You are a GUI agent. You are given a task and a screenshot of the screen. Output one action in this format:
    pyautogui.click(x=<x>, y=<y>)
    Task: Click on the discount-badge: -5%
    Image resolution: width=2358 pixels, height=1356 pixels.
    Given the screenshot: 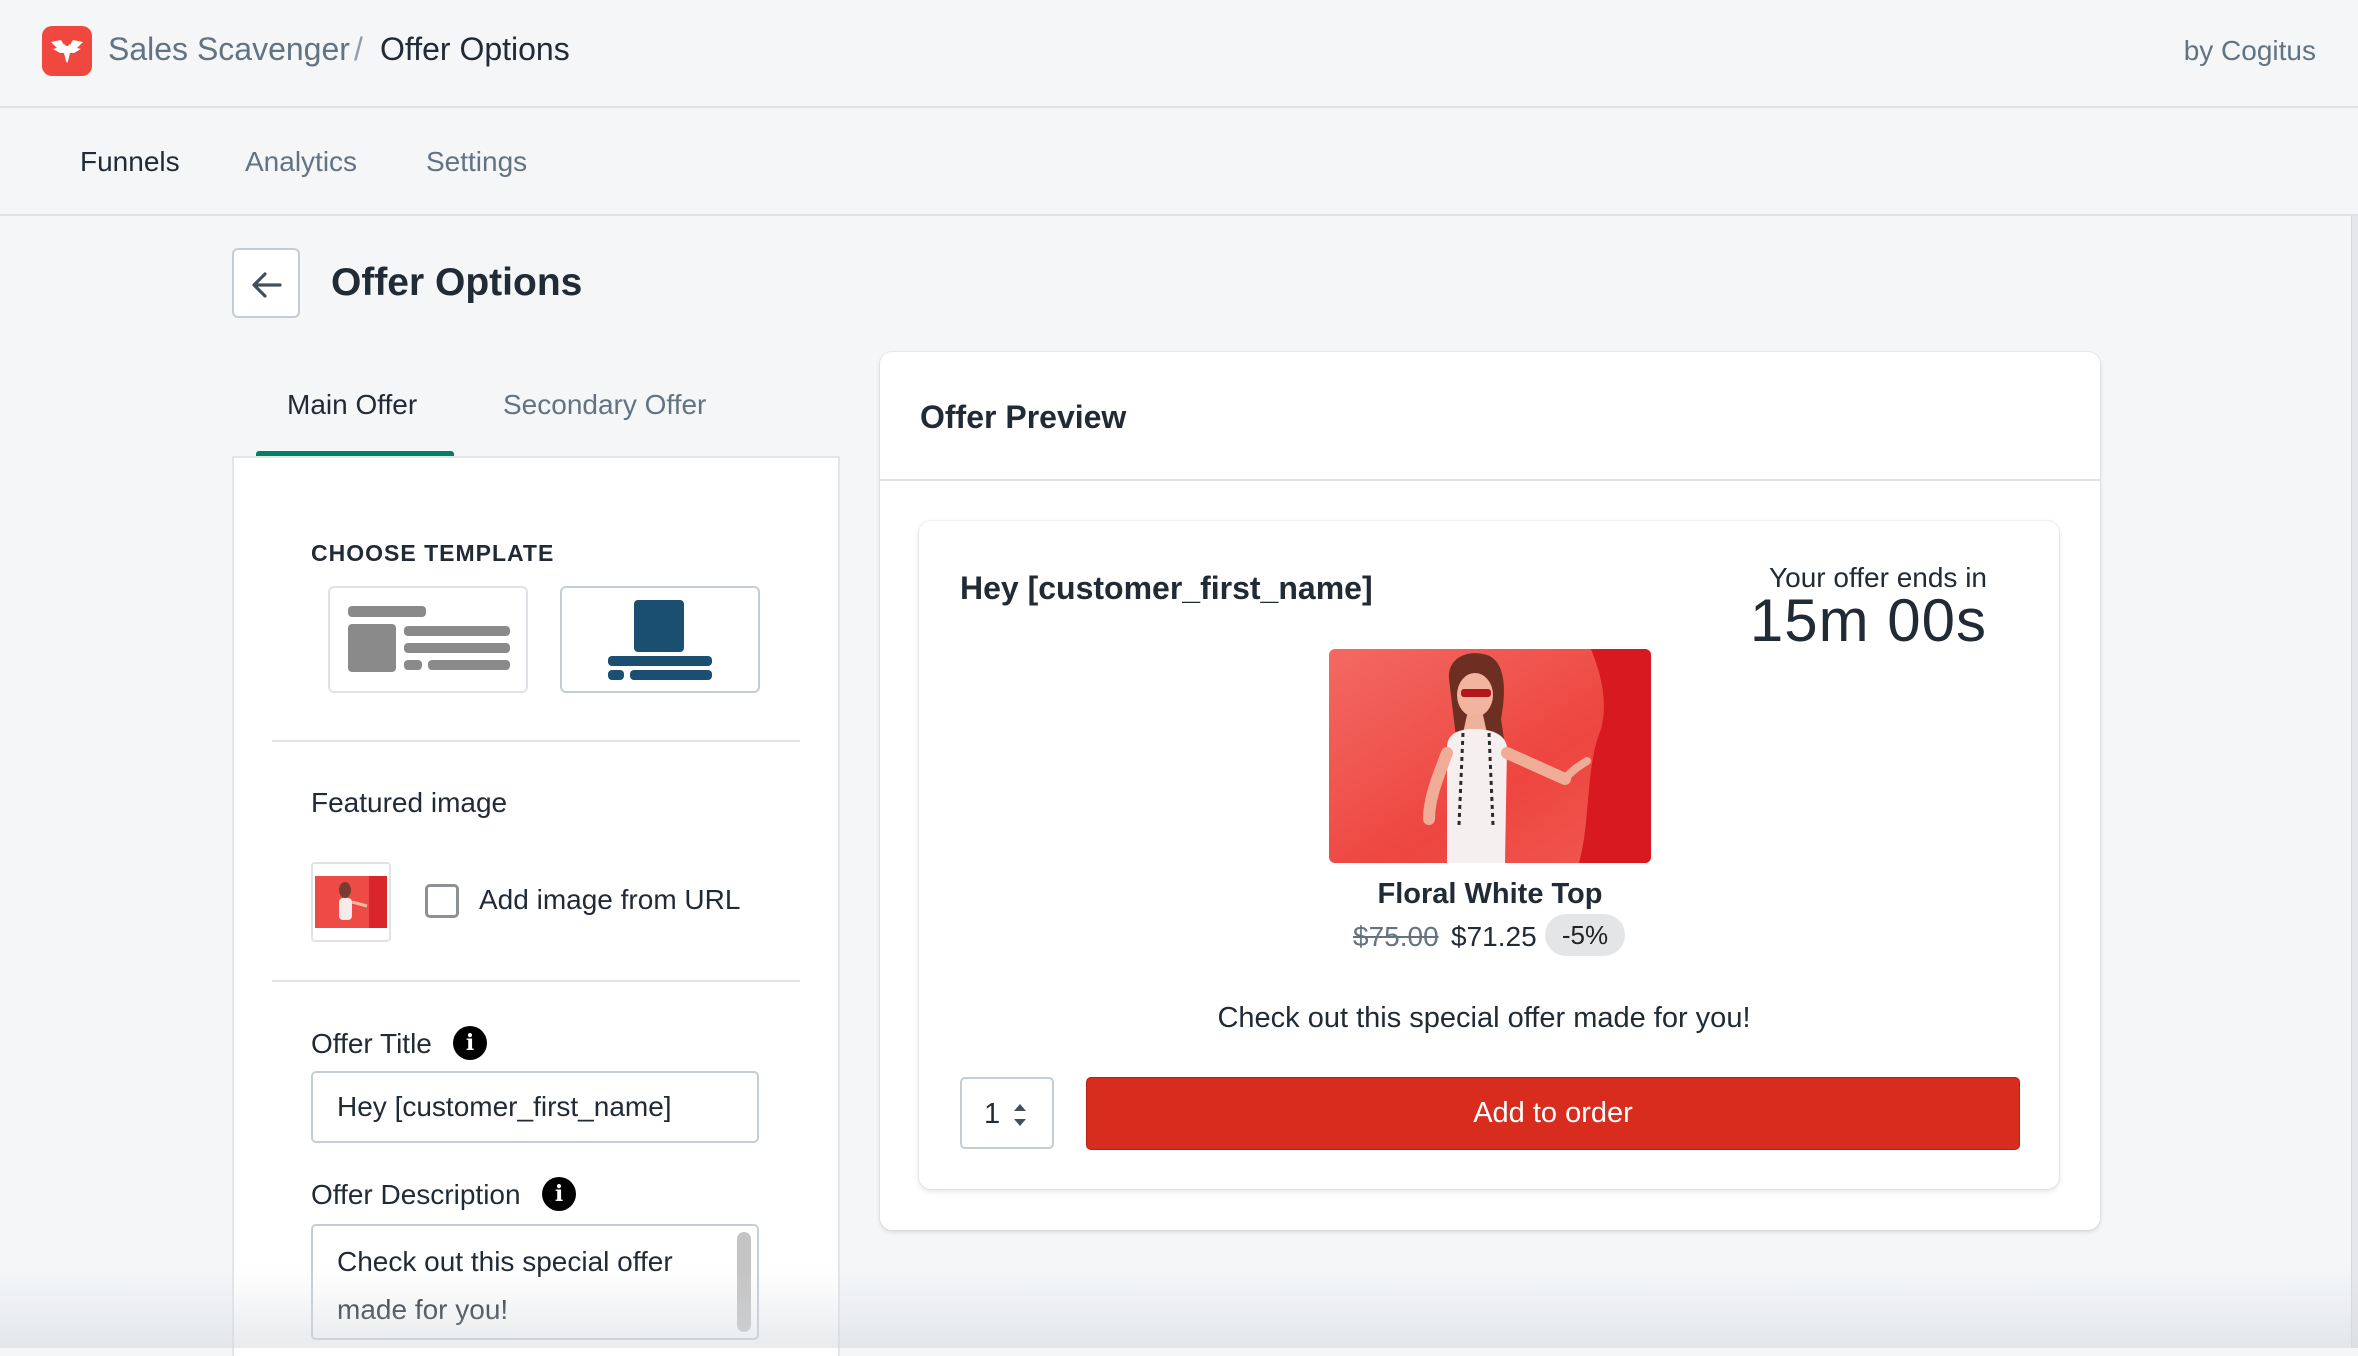 What is the action you would take?
    pyautogui.click(x=1585, y=935)
    